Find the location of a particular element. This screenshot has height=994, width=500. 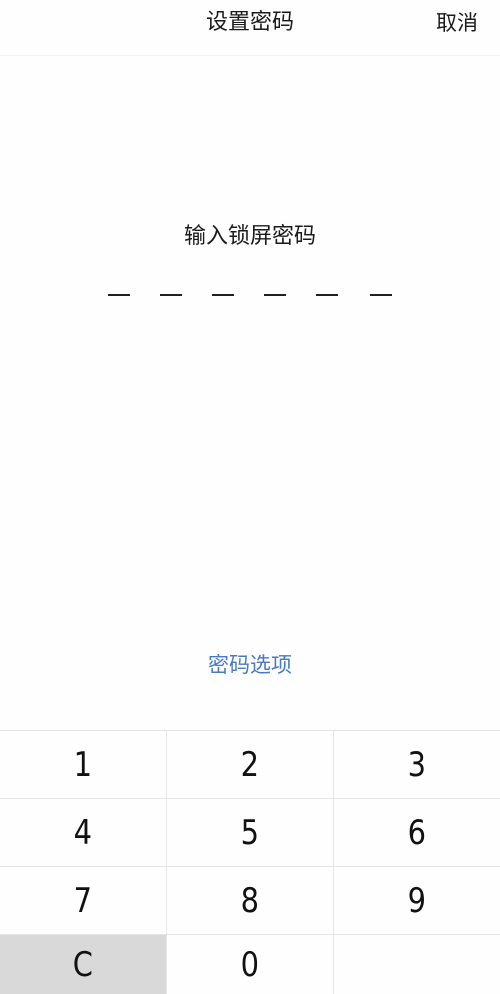

key-4: 4 is located at coordinates (83, 833).